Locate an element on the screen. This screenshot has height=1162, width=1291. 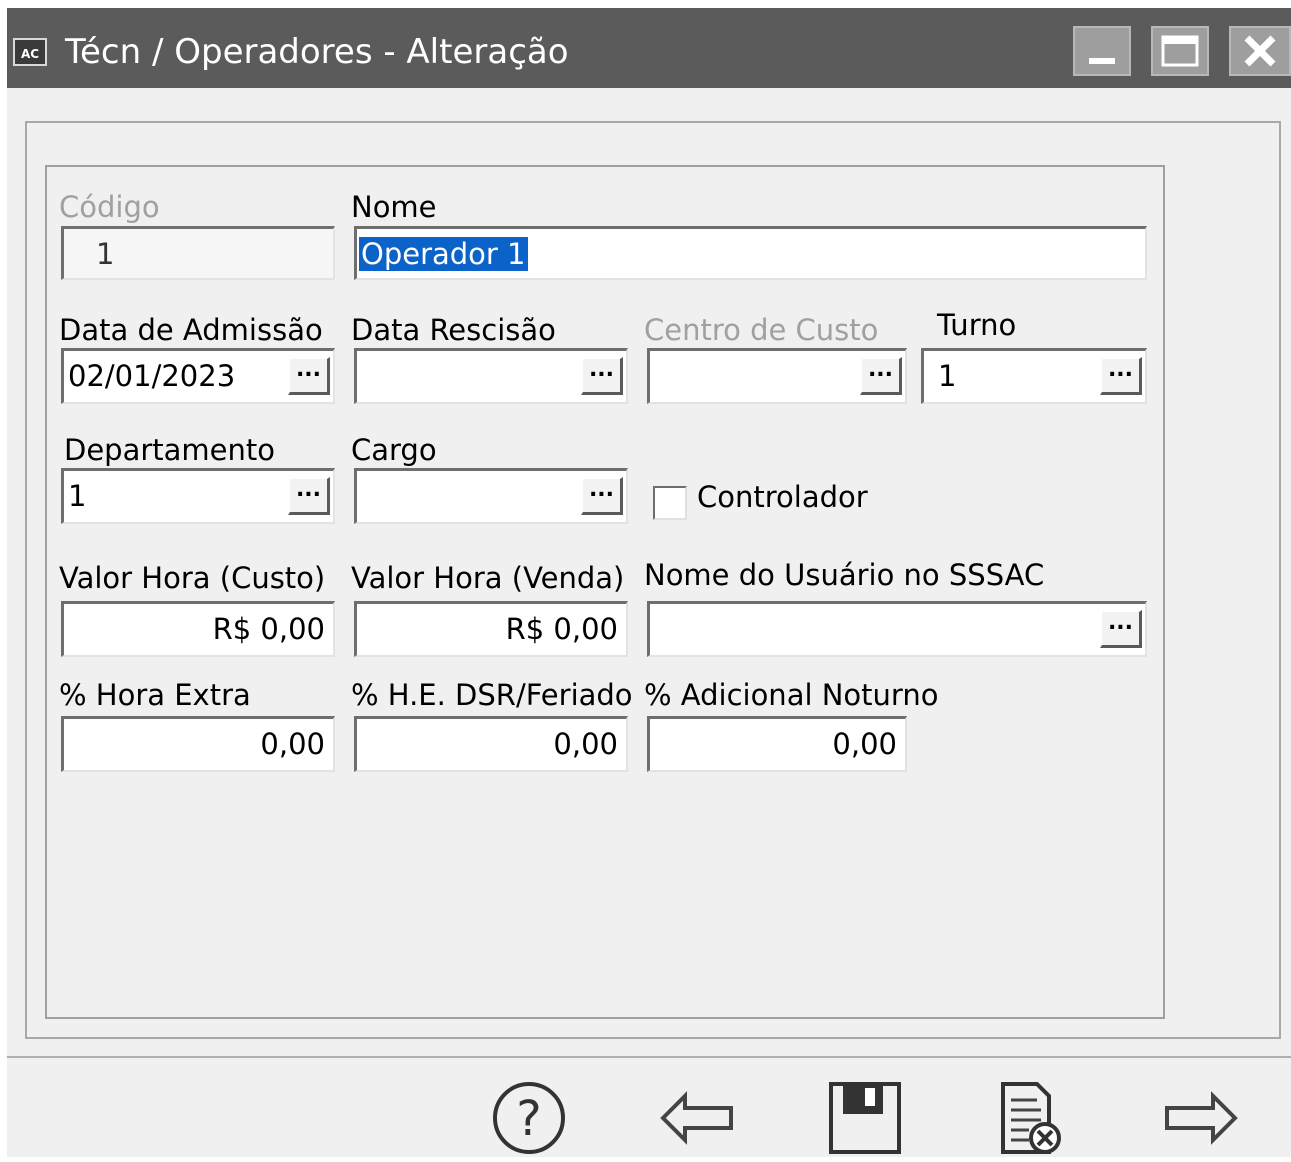
minimize-icon is located at coordinates (1102, 61).